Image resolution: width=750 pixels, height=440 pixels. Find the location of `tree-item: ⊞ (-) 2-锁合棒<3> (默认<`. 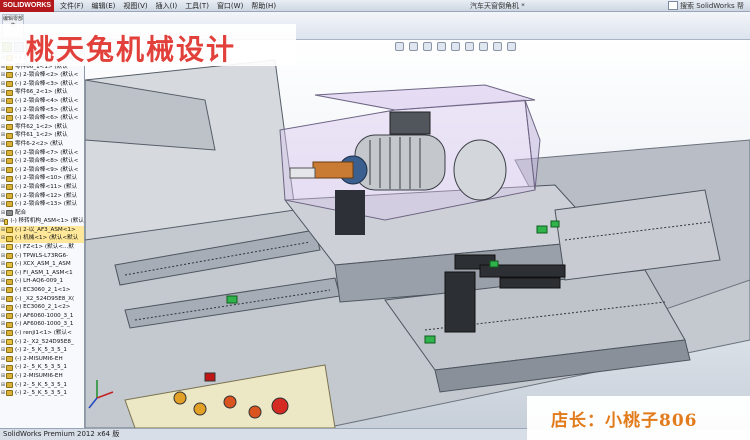

tree-item: ⊞ (-) 2-锁合棒<3> (默认< is located at coordinates (42, 84).